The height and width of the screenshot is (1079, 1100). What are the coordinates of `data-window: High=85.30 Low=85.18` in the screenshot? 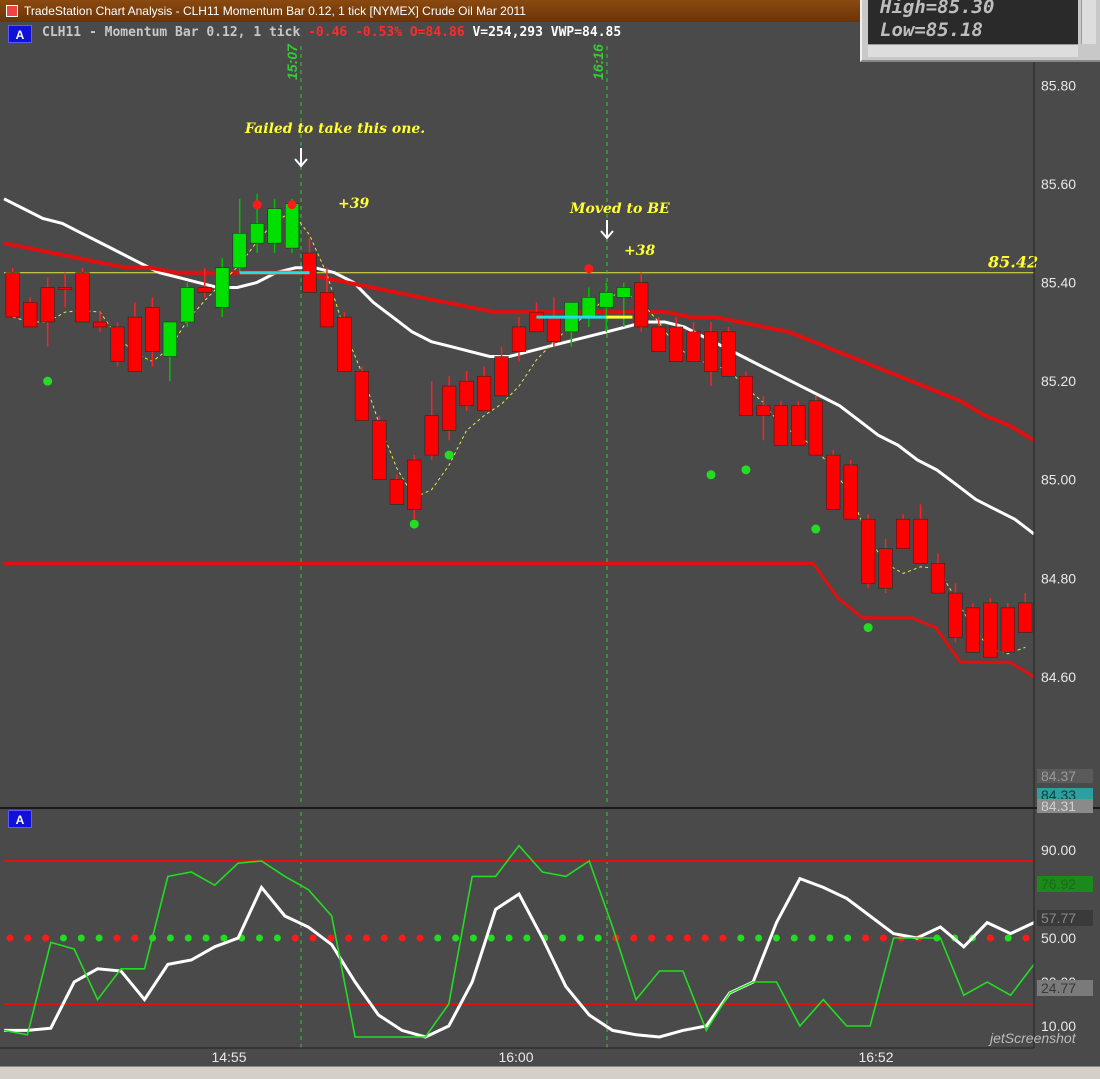 It's located at (980, 31).